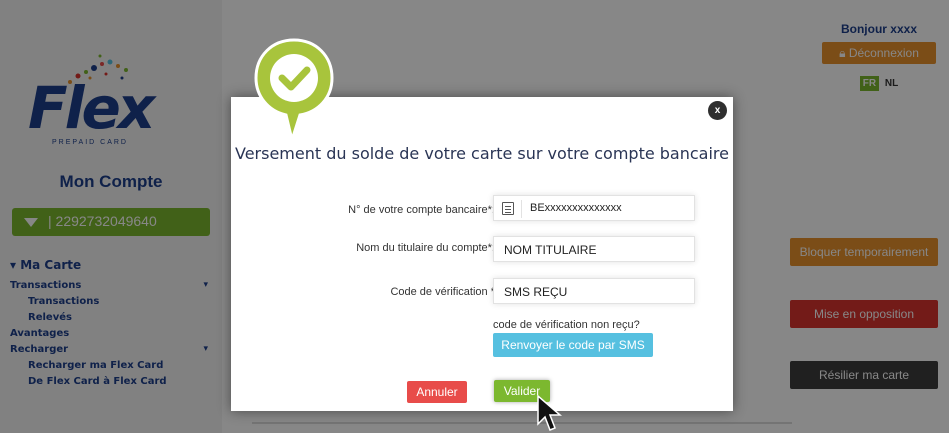 The width and height of the screenshot is (949, 433). Describe the element at coordinates (294, 91) in the screenshot. I see `success-check-icon` at that location.